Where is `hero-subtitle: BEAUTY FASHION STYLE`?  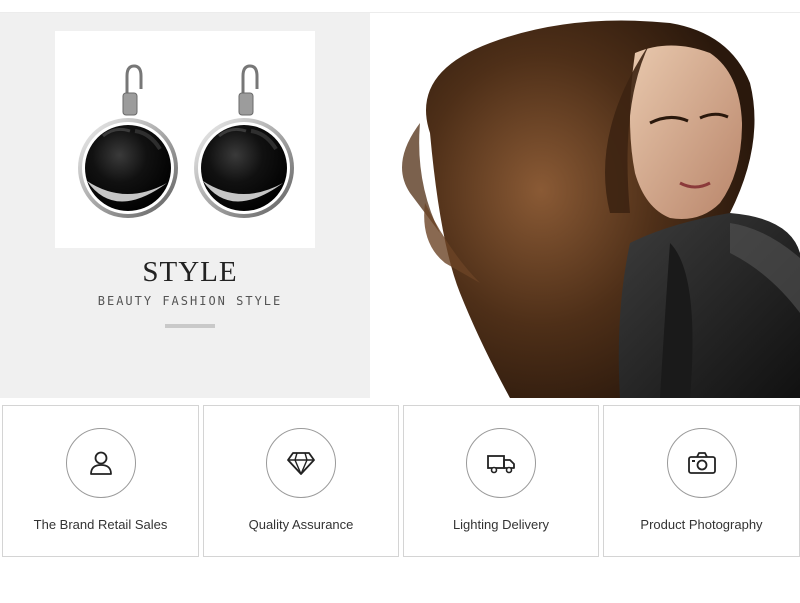
hero-subtitle: BEAUTY FASHION STYLE is located at coordinates (190, 301).